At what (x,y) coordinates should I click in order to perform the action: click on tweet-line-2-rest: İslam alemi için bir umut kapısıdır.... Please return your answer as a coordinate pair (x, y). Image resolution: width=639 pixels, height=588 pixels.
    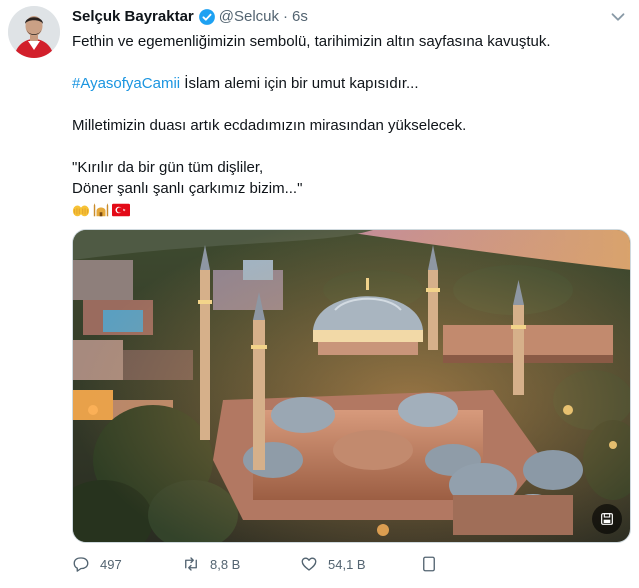
    Looking at the image, I should click on (299, 83).